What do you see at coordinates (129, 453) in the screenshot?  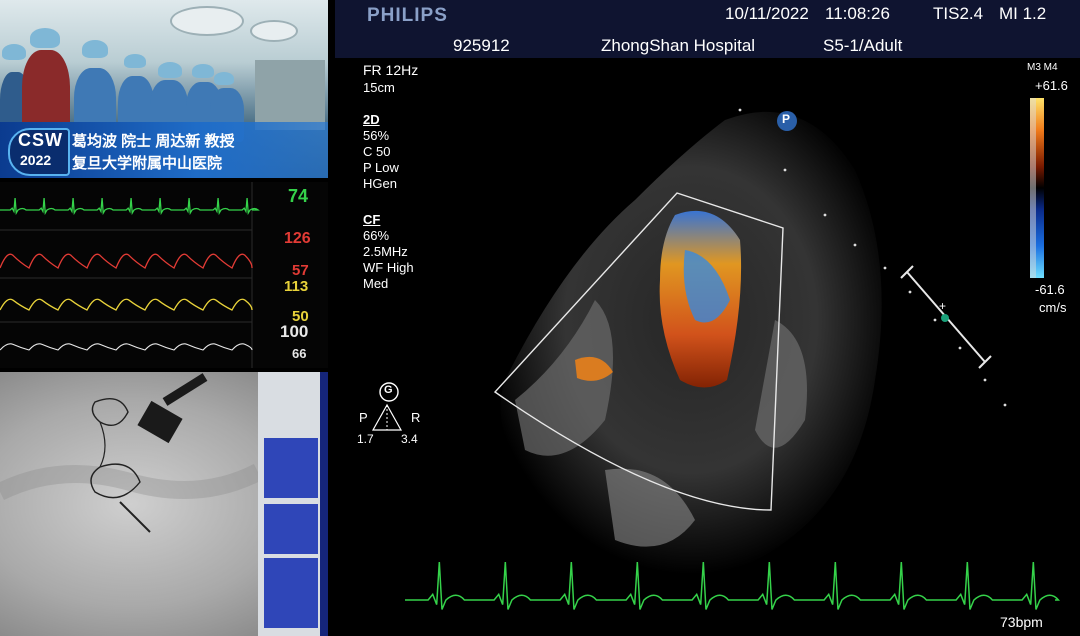 I see `fluoroscopy-image` at bounding box center [129, 453].